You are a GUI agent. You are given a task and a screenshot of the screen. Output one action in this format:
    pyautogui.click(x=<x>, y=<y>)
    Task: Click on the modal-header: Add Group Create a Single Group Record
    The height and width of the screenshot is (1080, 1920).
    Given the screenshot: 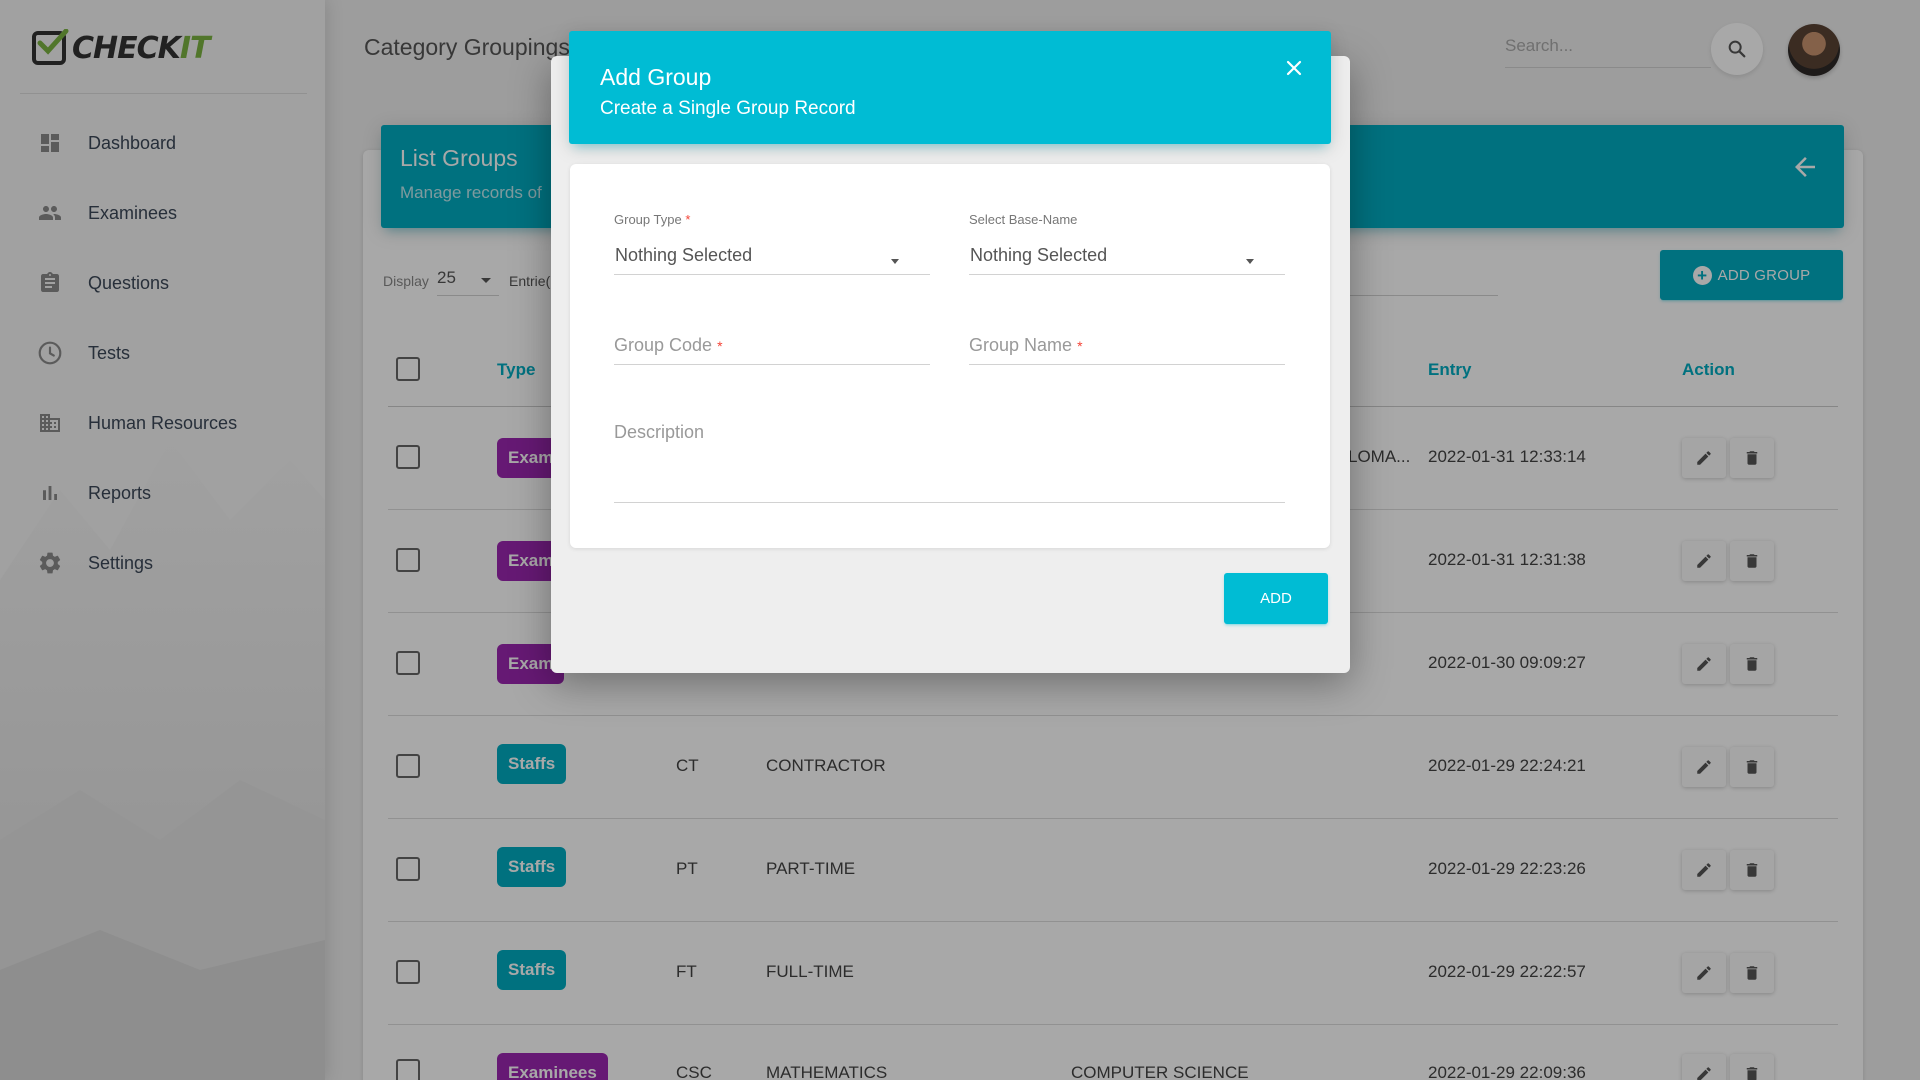 What is the action you would take?
    pyautogui.click(x=950, y=87)
    